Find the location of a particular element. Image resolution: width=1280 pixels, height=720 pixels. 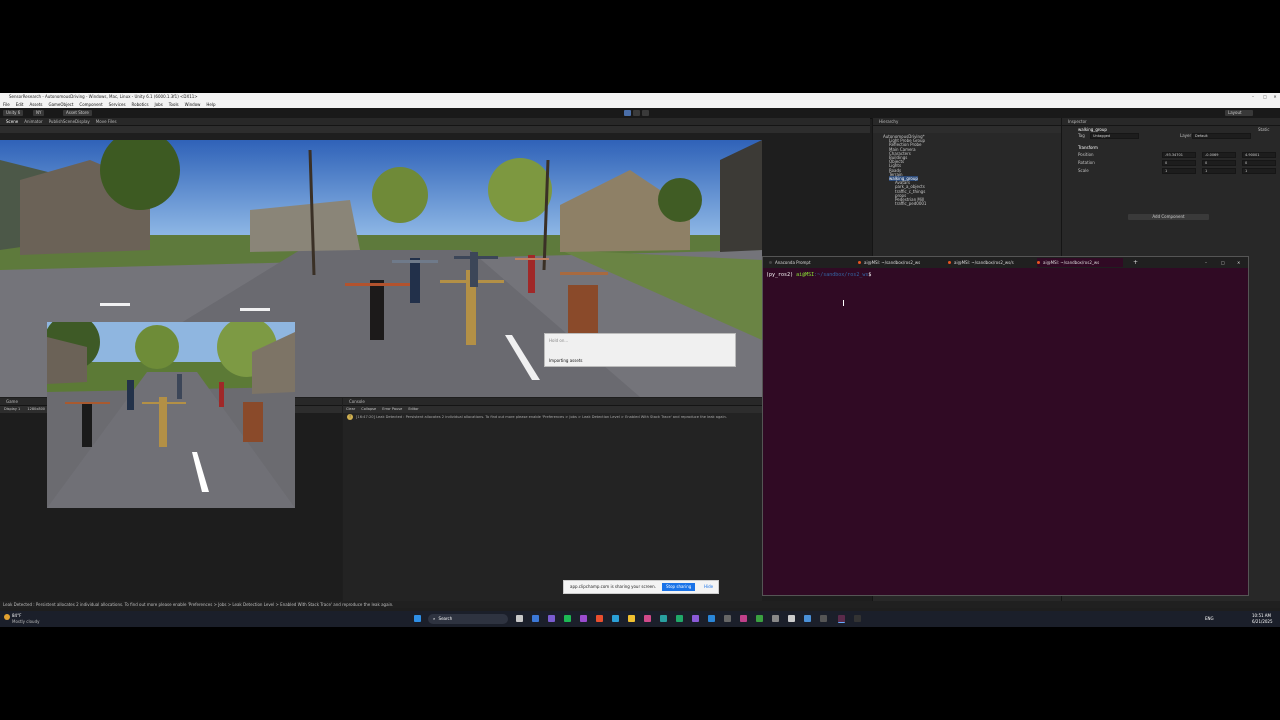

terminal-tab-ros2-ws-1: ai@MSI: ~/sandbox/ros2_ws is located at coordinates (901, 262).